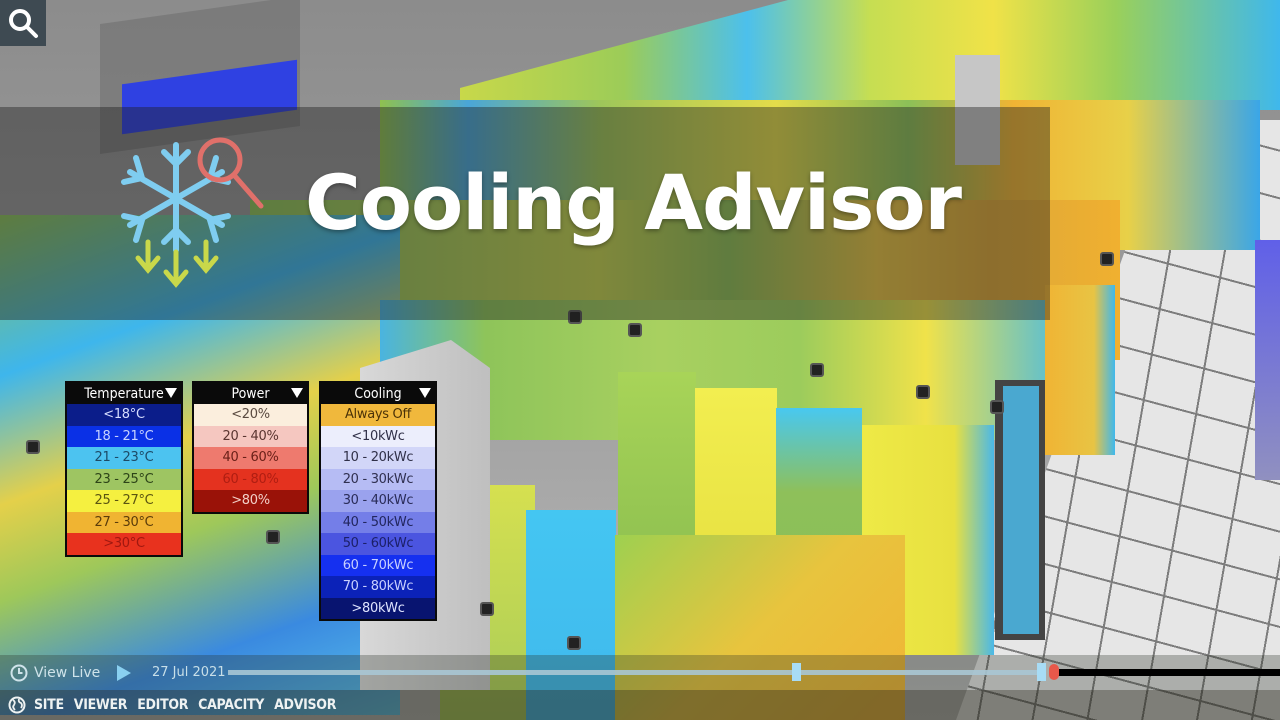  Describe the element at coordinates (305, 705) in the screenshot. I see `nav-advisor: ADVISOR` at that location.